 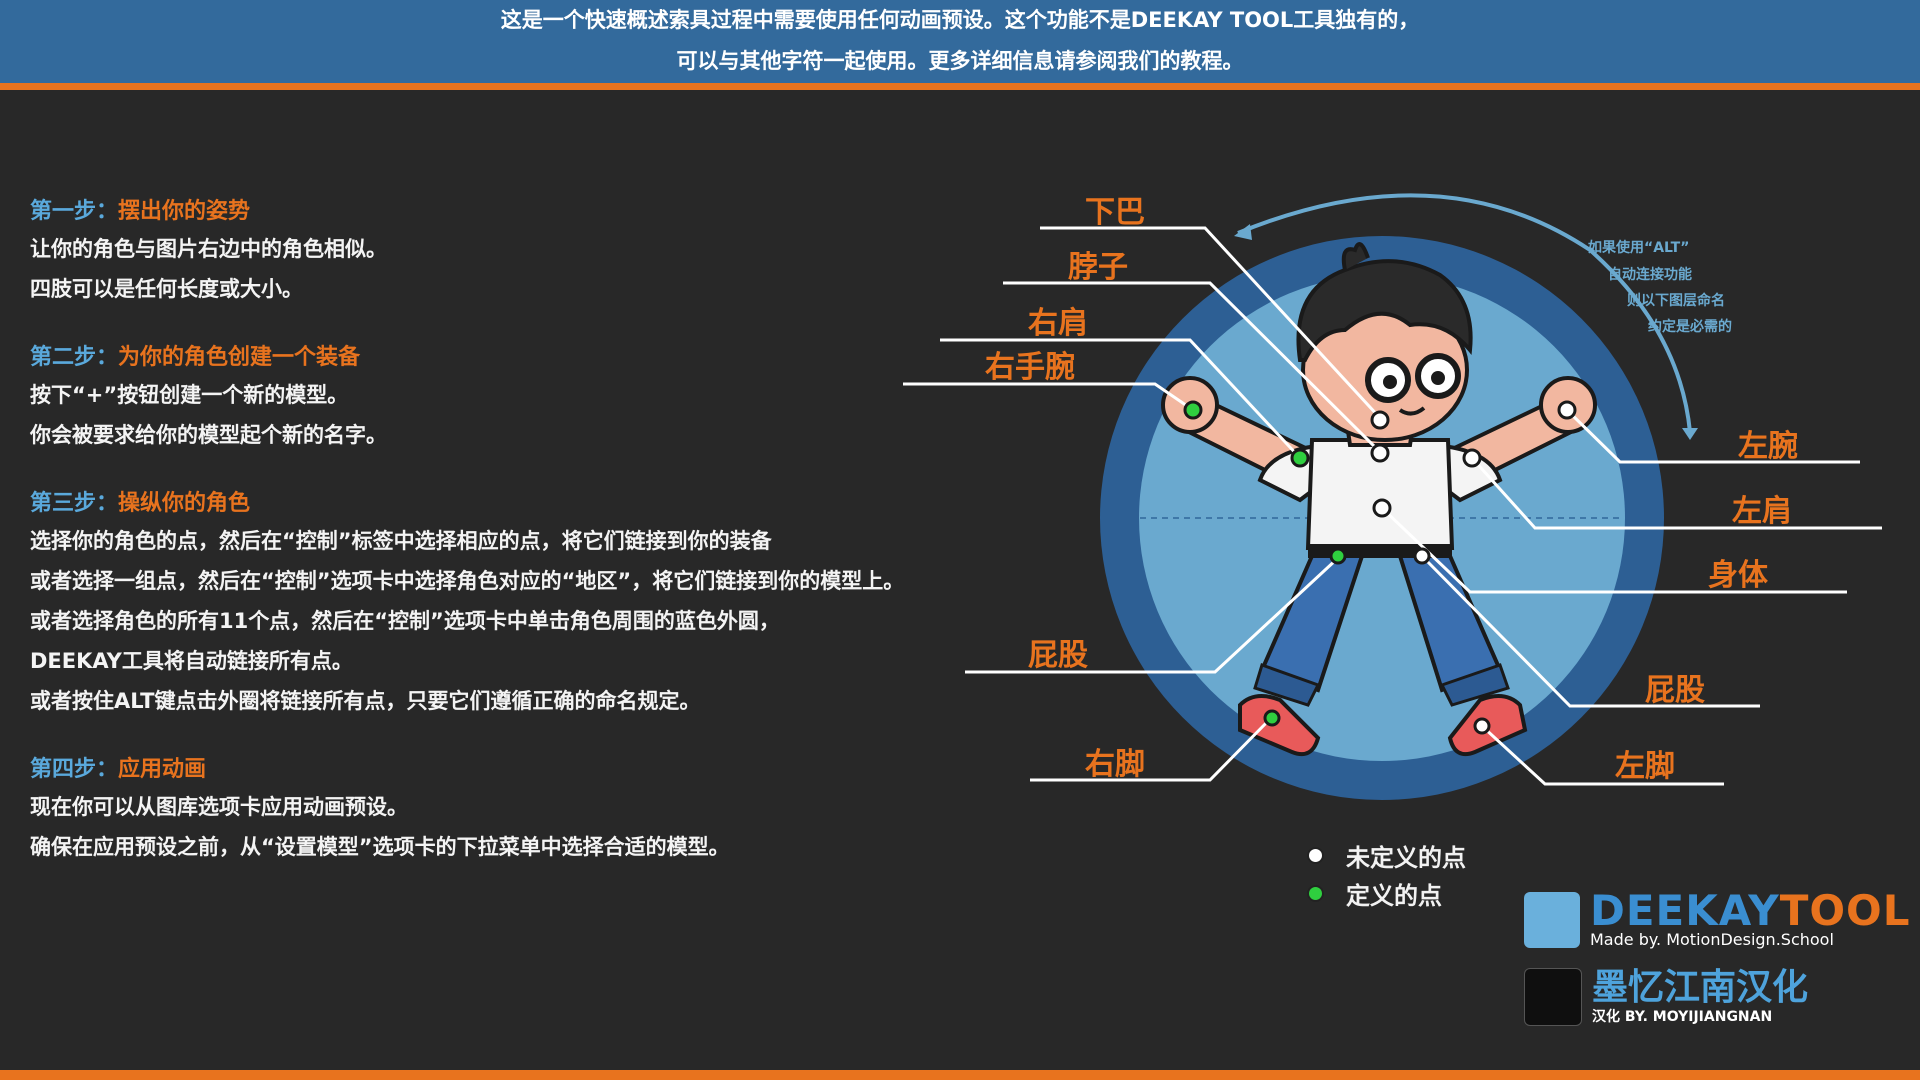 What do you see at coordinates (1690, 326) in the screenshot?
I see `svg-text: 约定是必需的` at bounding box center [1690, 326].